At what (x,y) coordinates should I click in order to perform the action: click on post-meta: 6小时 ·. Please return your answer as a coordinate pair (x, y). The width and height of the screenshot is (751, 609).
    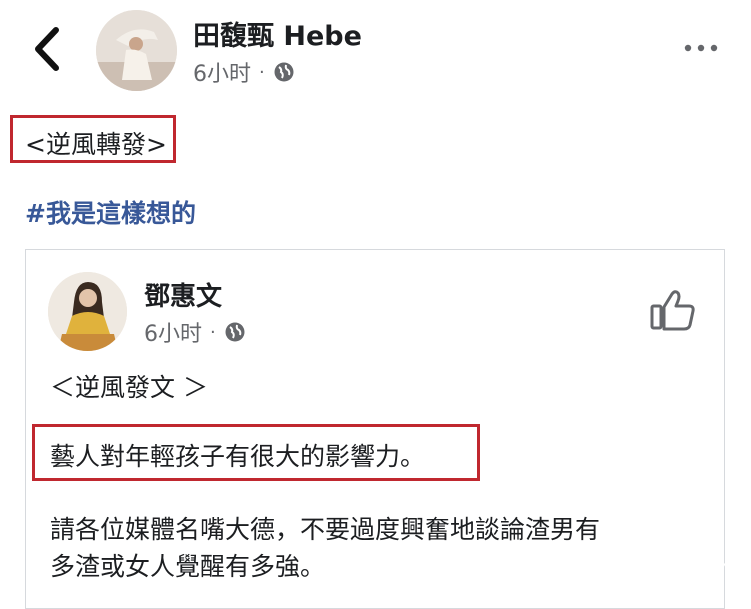
    Looking at the image, I should click on (244, 72).